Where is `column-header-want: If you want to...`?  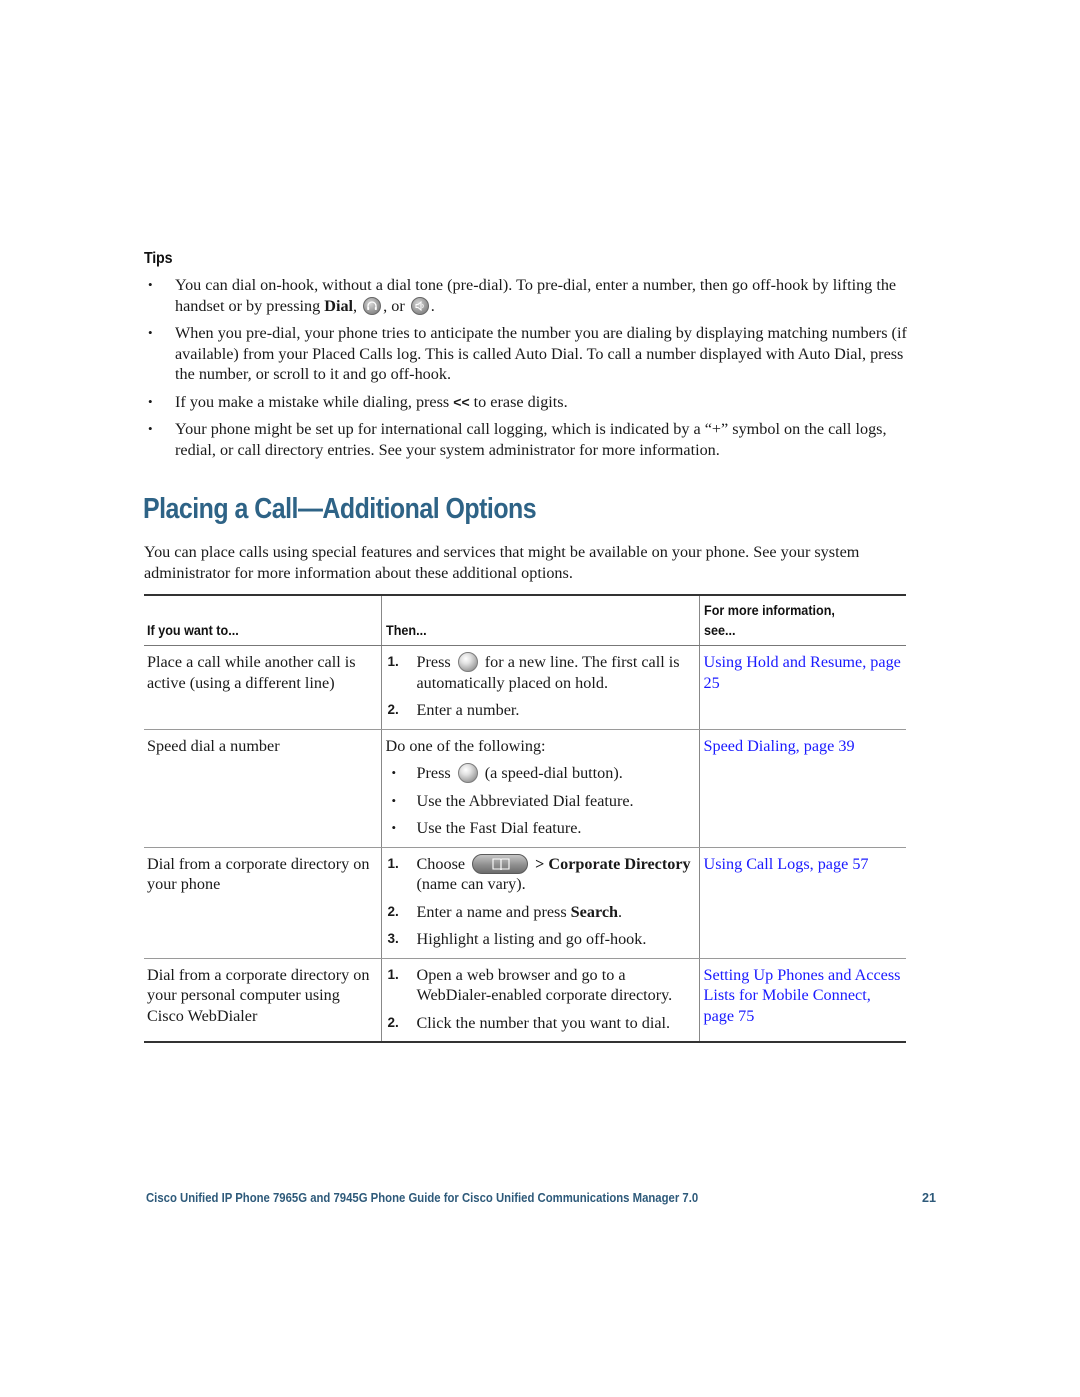 column-header-want: If you want to... is located at coordinates (262, 620).